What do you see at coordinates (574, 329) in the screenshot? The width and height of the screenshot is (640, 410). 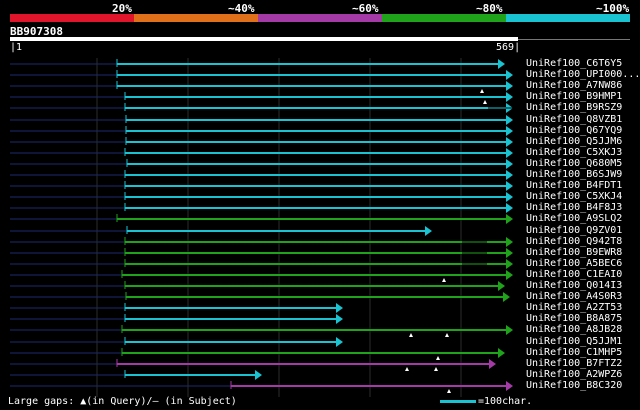 I see `hit-label: UniRef100_A8JB28` at bounding box center [574, 329].